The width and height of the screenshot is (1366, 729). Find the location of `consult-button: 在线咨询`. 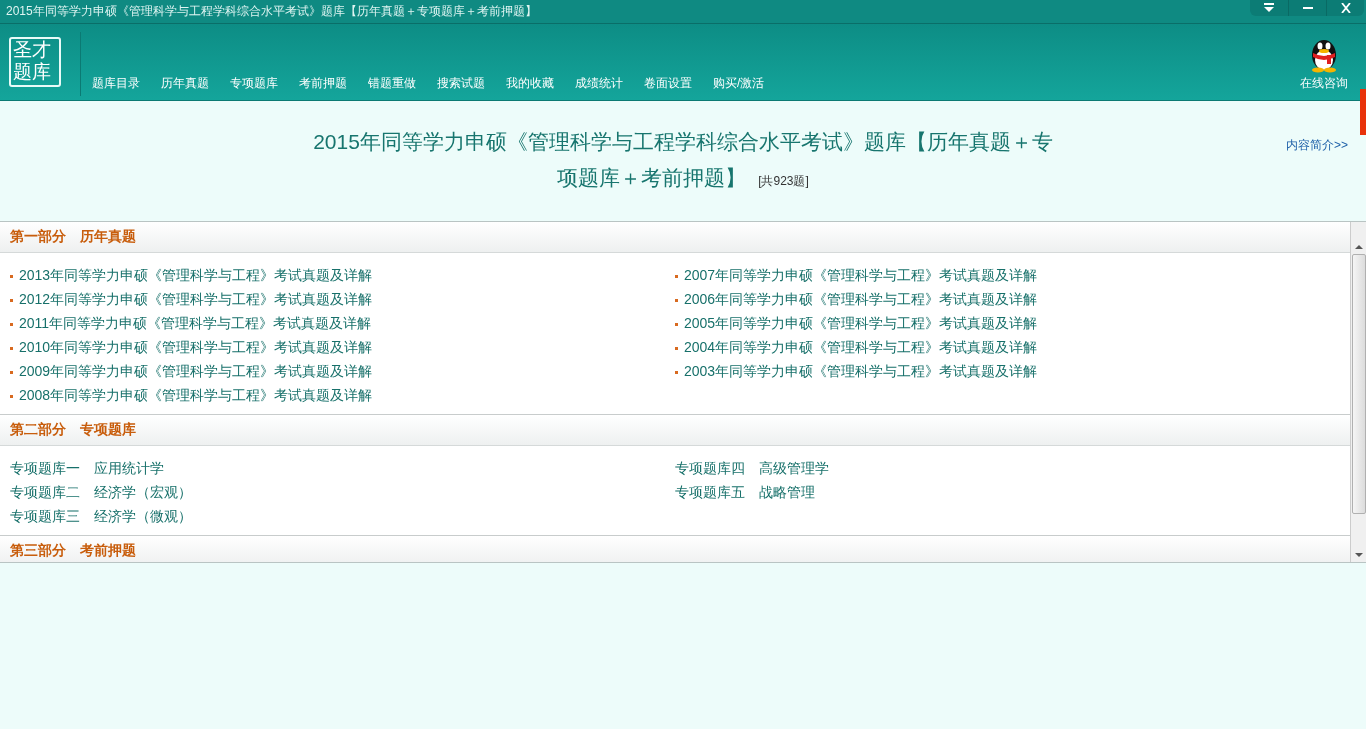

consult-button: 在线咨询 is located at coordinates (1333, 67).